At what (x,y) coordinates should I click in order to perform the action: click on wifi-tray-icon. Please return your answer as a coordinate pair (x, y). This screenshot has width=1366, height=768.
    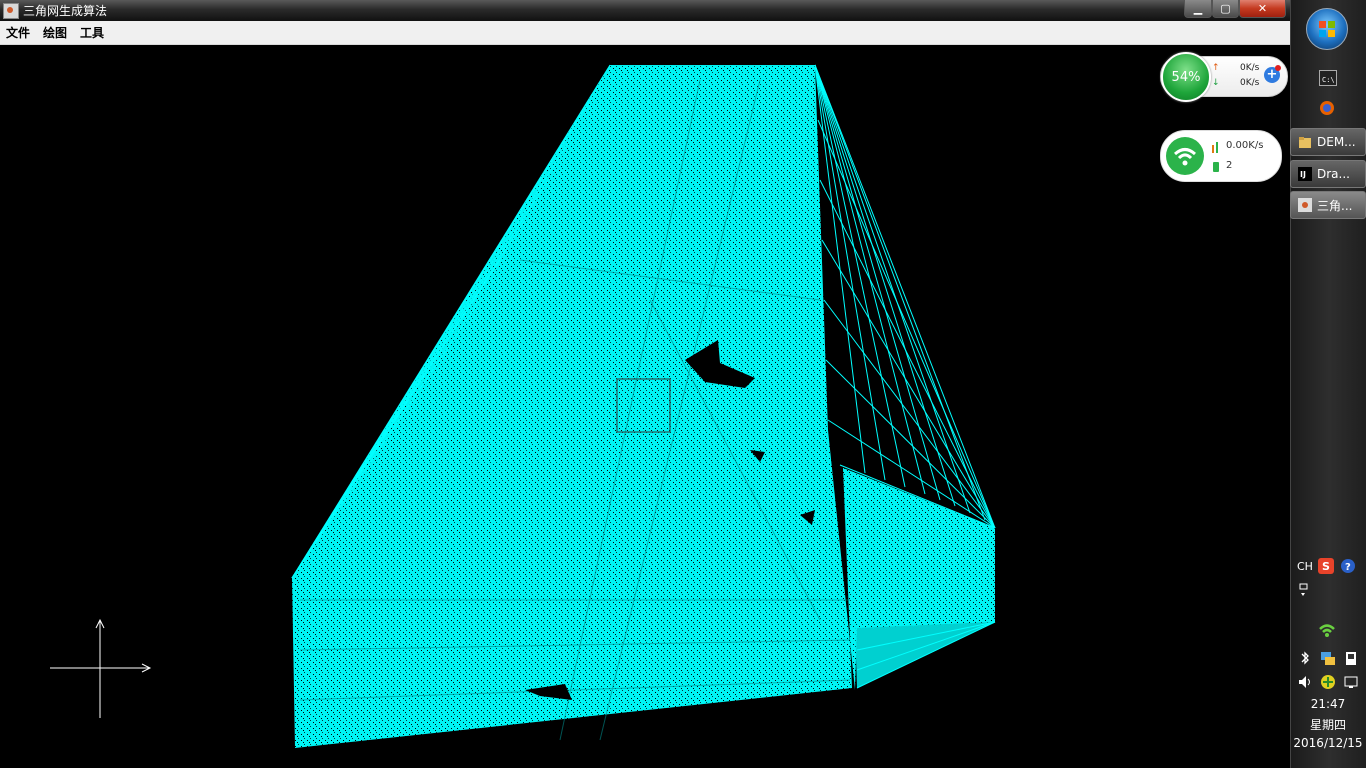
    Looking at the image, I should click on (1326, 630).